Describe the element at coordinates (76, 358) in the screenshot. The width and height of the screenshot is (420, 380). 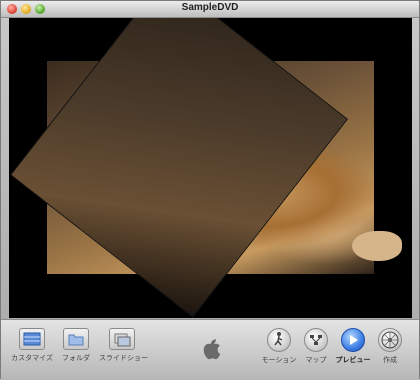
I see `folder-label: フォルダ` at that location.